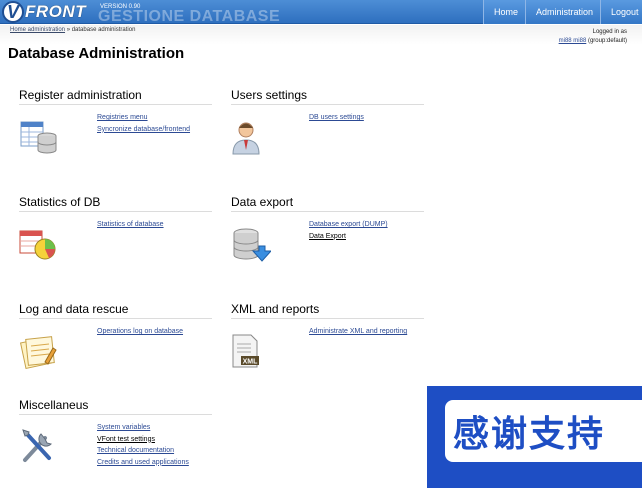 The width and height of the screenshot is (642, 488). I want to click on logo-text: FRONT, so click(56, 11).